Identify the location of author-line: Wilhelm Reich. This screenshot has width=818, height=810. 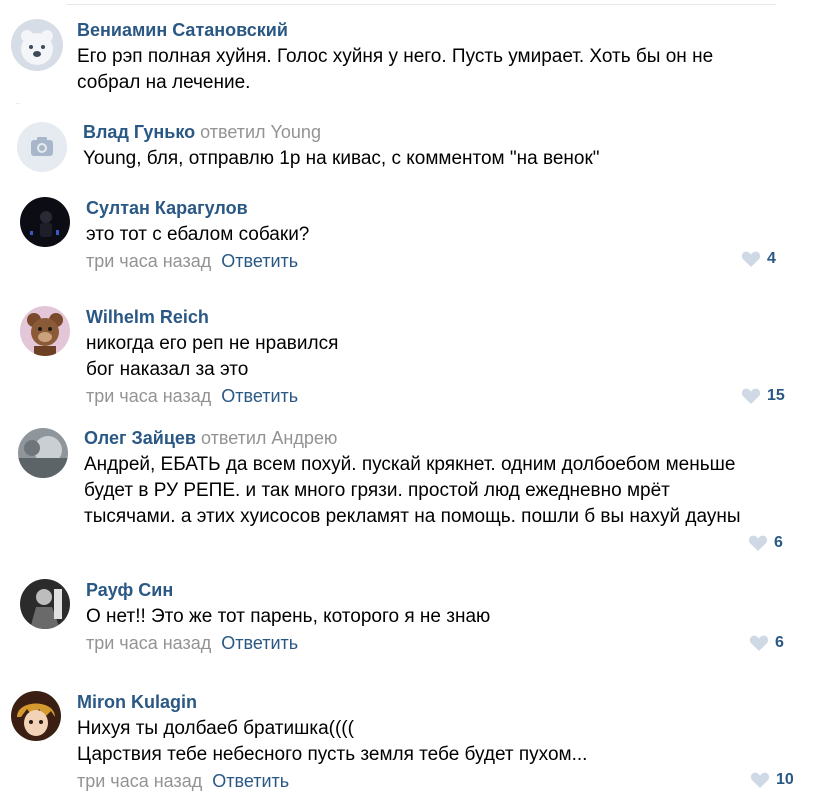
(212, 317).